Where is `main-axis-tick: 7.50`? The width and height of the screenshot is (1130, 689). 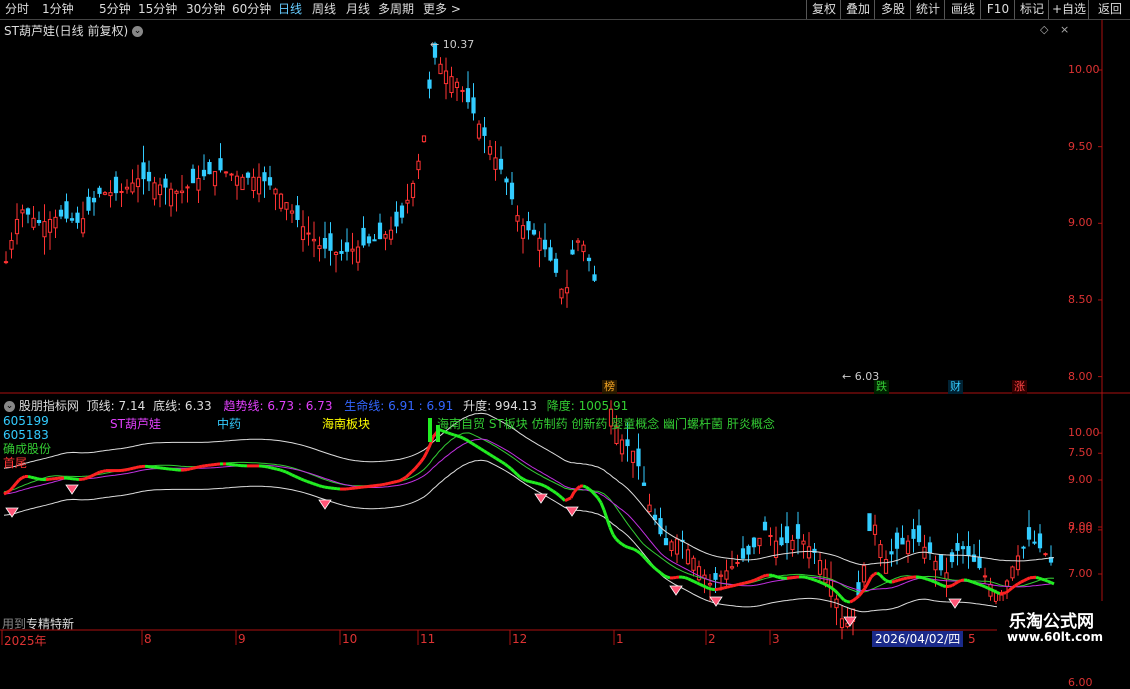 main-axis-tick: 7.50 is located at coordinates (1080, 452).